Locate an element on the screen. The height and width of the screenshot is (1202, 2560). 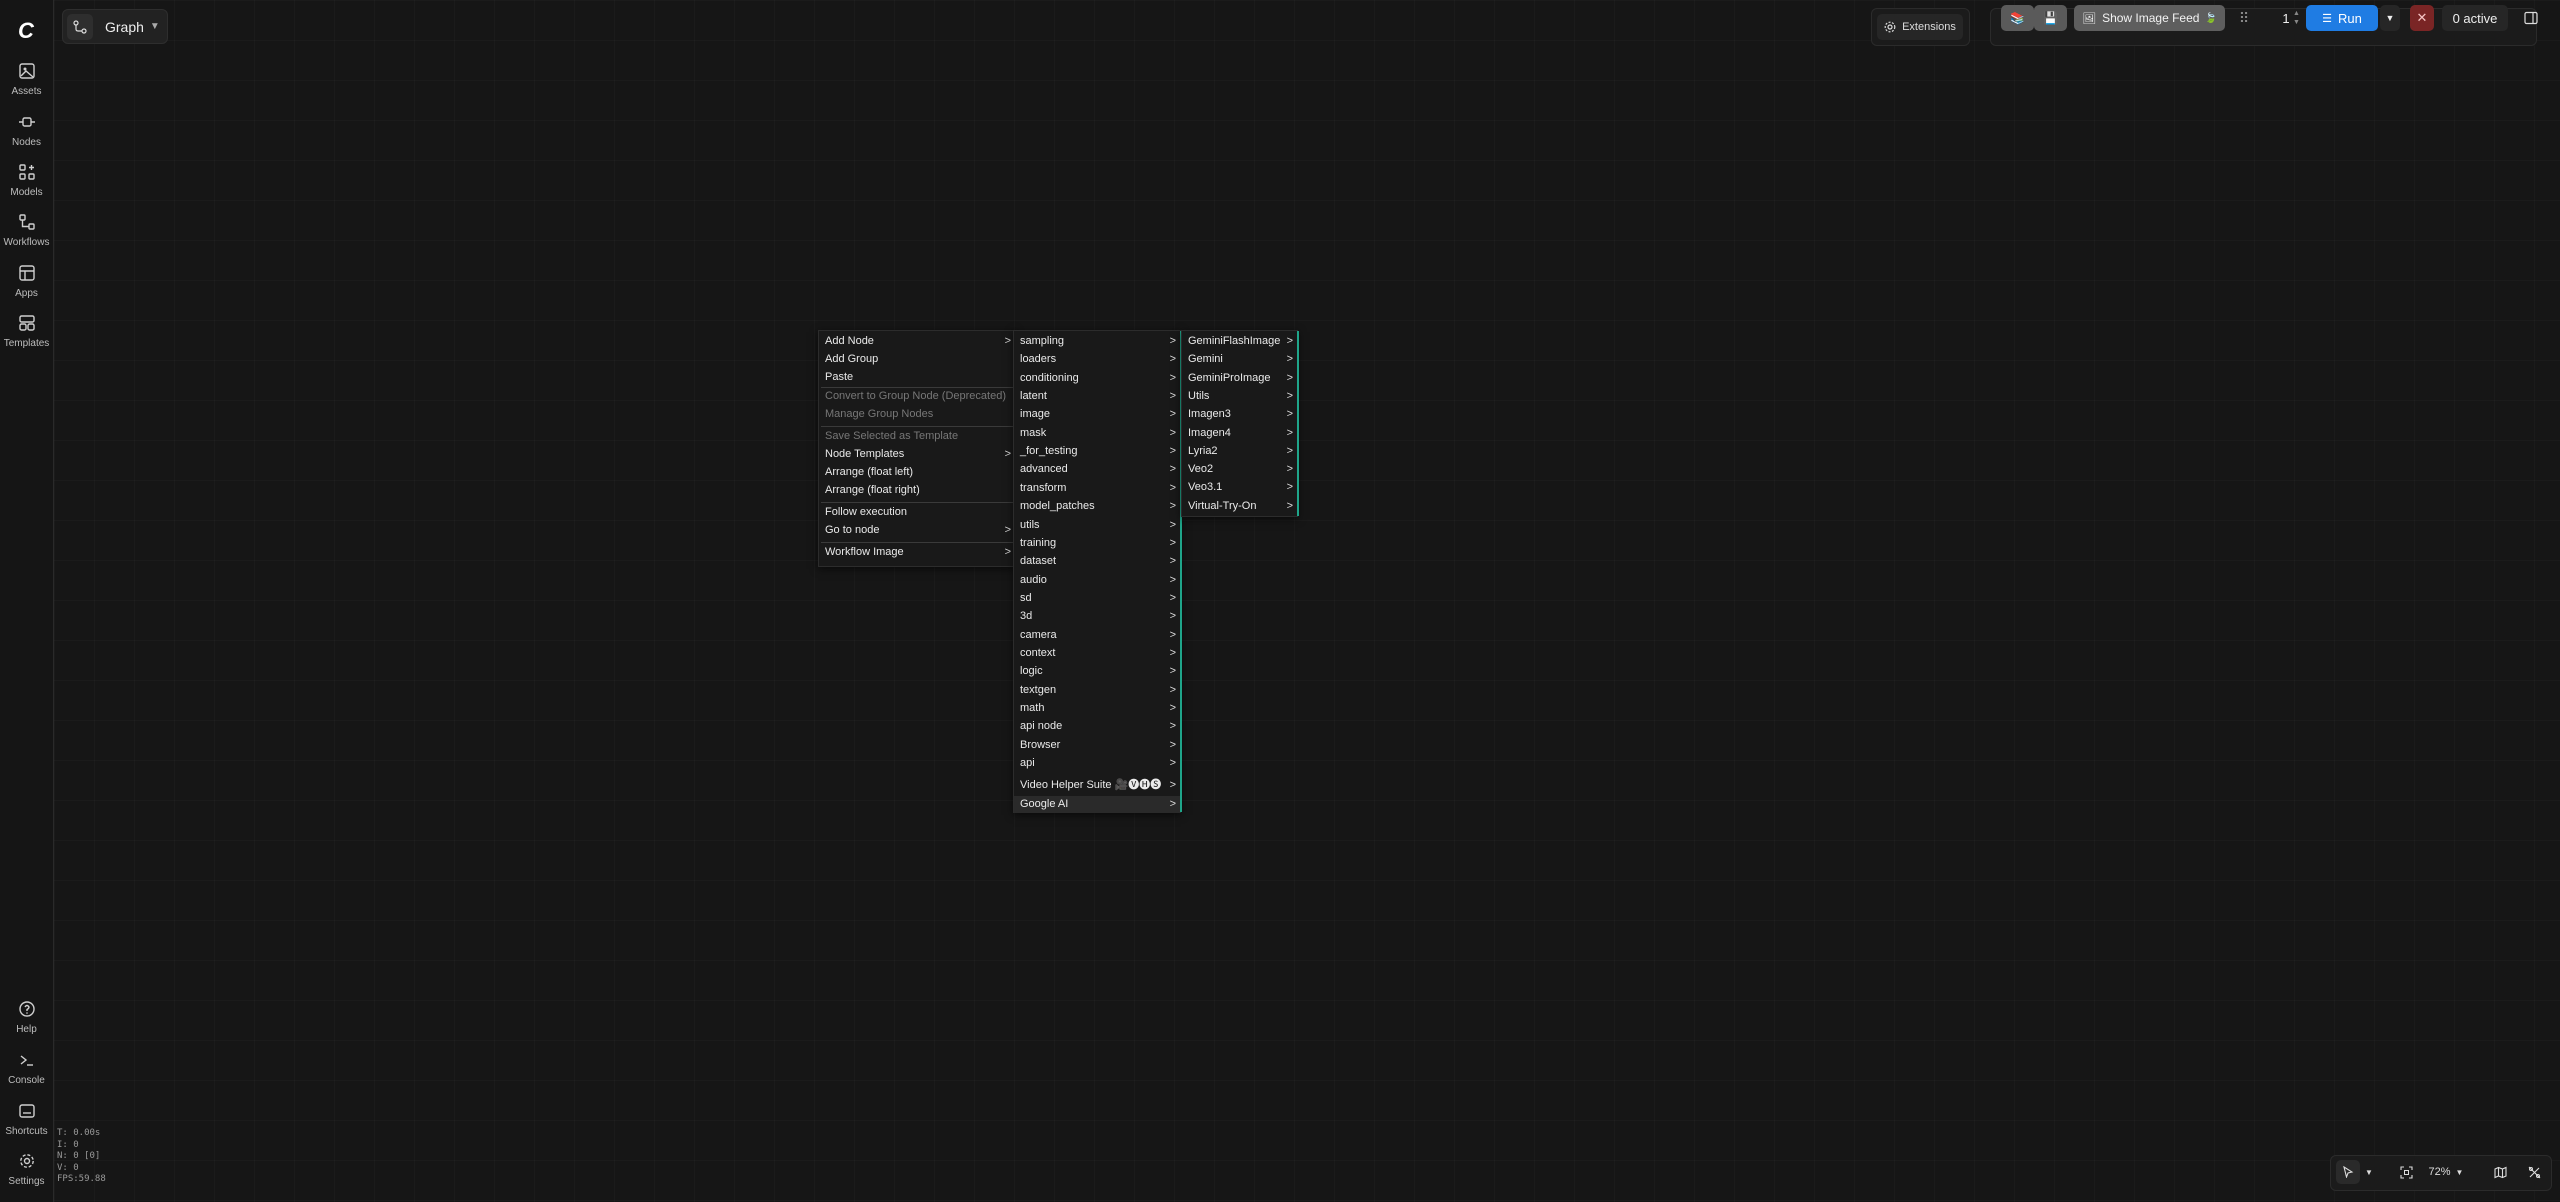
menu-item-arrange-right: Arrange (float right) is located at coordinates (917, 490).